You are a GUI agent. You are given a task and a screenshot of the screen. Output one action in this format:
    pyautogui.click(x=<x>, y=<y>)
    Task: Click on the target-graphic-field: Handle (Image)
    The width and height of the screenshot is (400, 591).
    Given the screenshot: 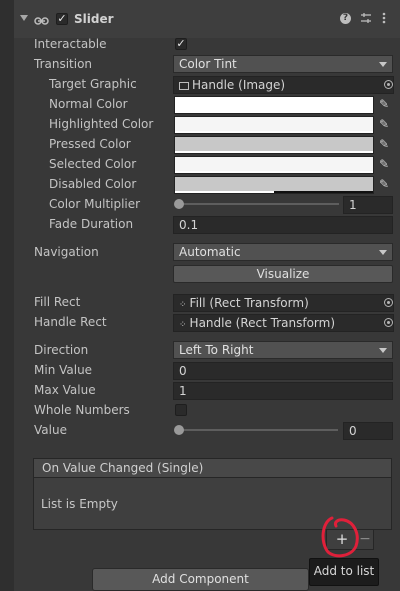 What is the action you would take?
    pyautogui.click(x=283, y=85)
    